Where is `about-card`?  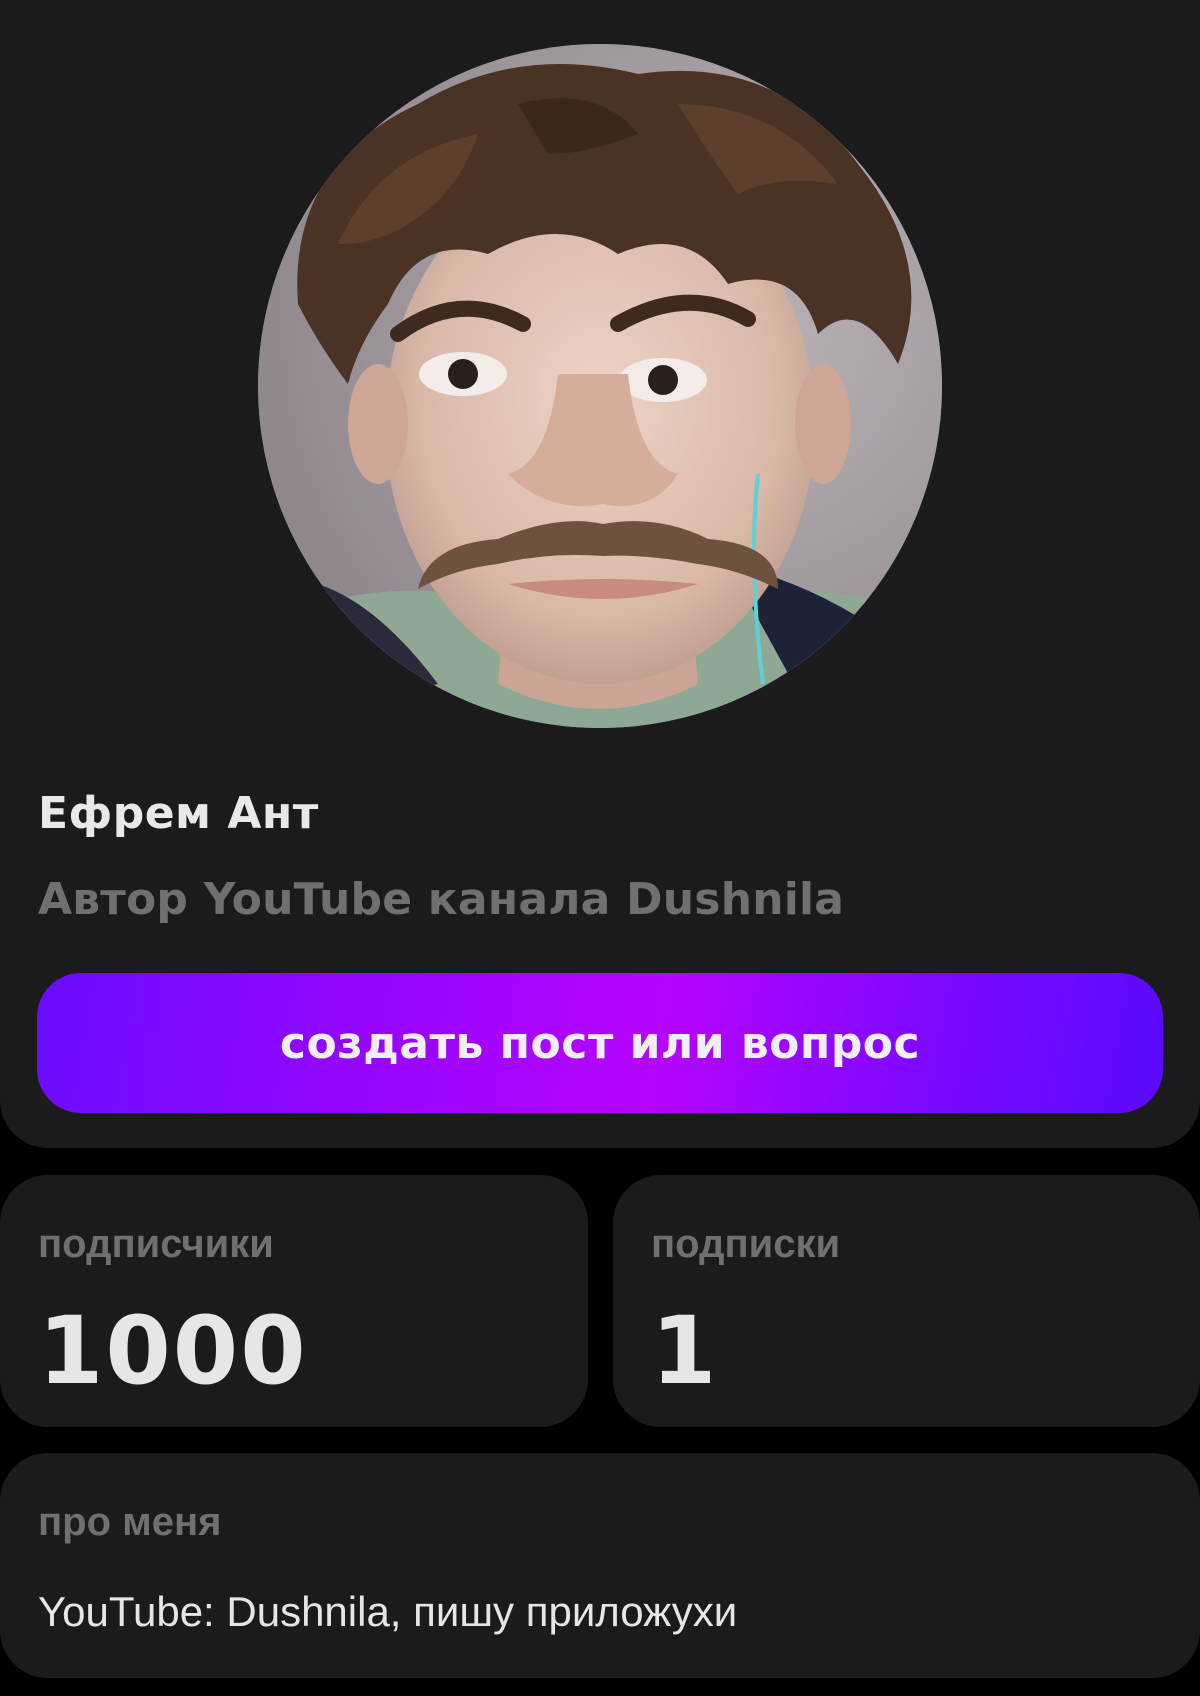
about-card is located at coordinates (600, 1565).